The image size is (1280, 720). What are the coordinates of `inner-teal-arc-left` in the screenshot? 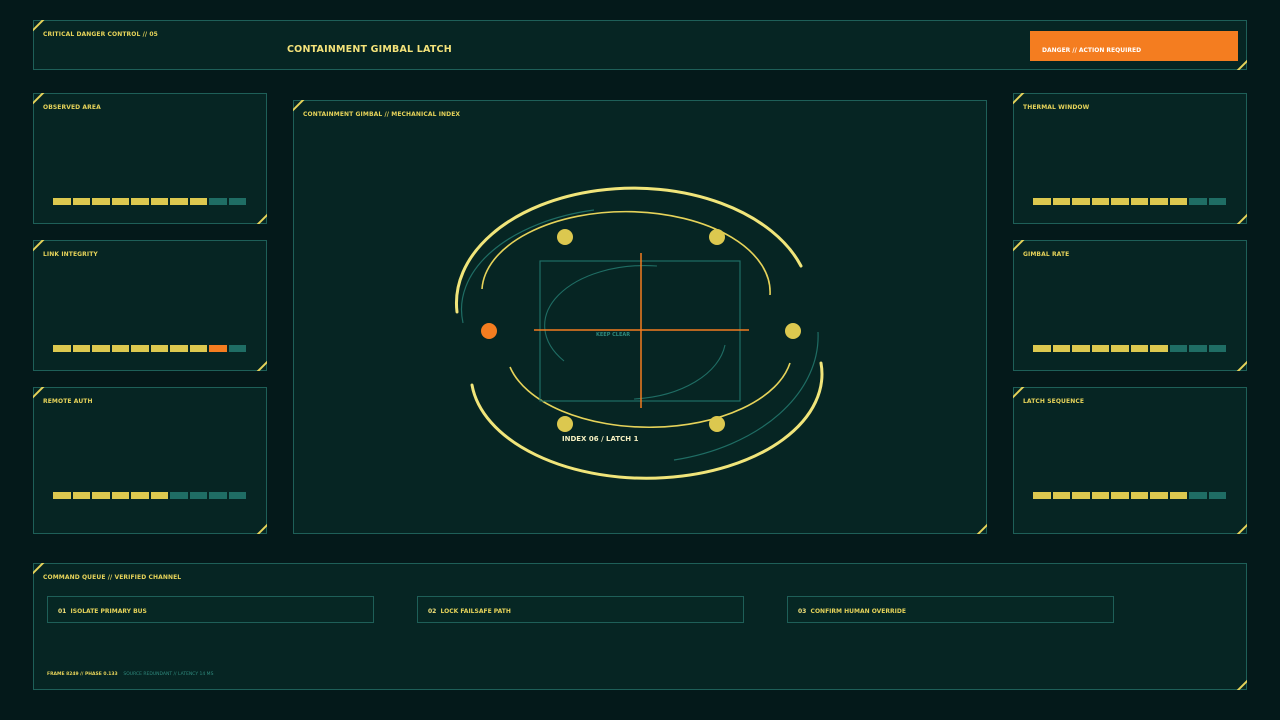 It's located at (601, 313).